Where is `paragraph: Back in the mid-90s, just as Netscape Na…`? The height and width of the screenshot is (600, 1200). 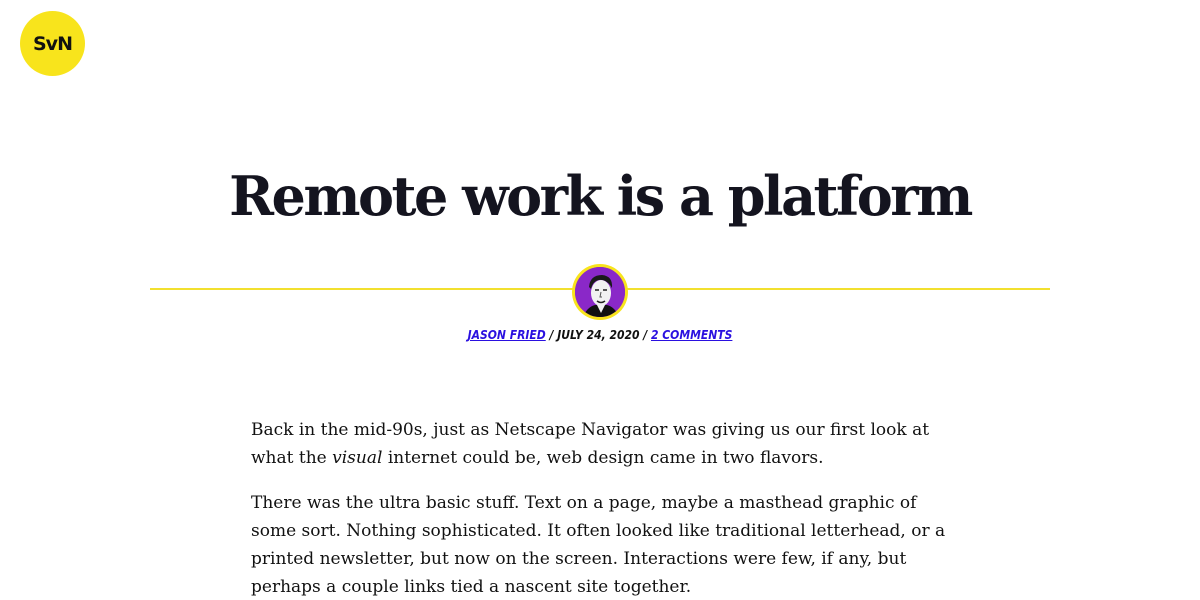
paragraph: Back in the mid-90s, just as Netscape Na… is located at coordinates (601, 444).